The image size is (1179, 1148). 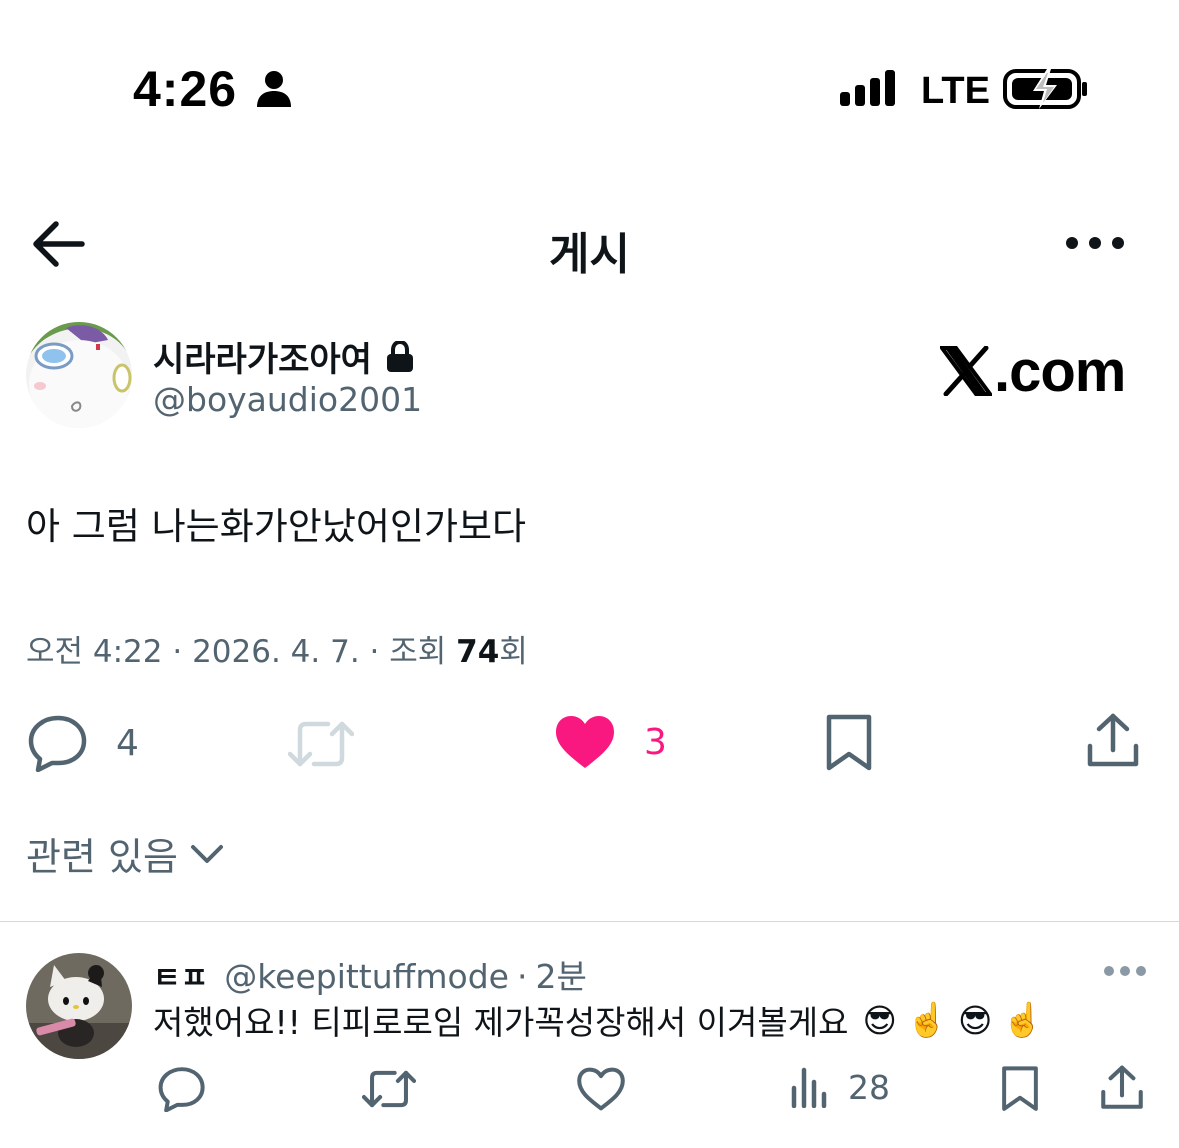 I want to click on tweet-meta: 오전 4:22 · 2026. 4. 7. · 조회 74 회, so click(x=277, y=648).